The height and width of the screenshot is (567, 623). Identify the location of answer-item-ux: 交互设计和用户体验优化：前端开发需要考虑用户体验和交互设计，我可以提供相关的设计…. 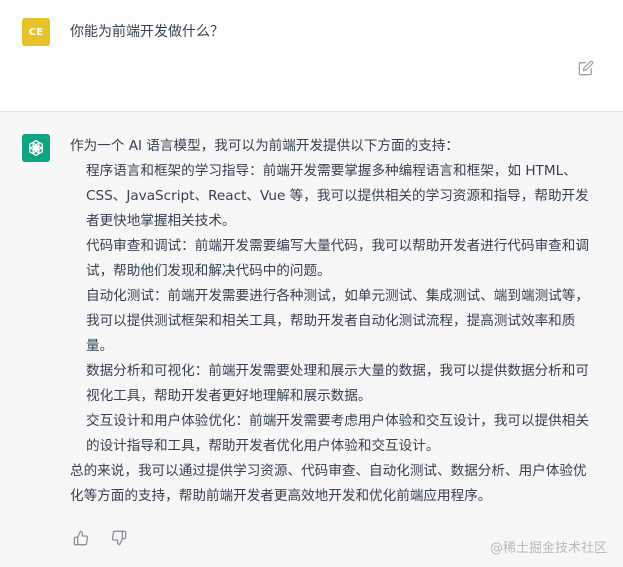
(337, 433).